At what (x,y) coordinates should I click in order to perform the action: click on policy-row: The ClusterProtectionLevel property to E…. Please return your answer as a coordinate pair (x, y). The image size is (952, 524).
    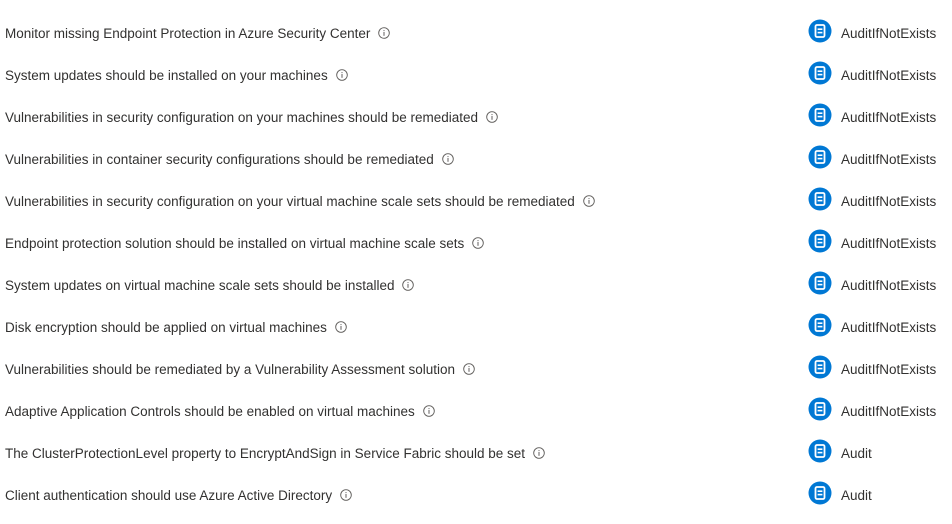
    Looking at the image, I should click on (476, 453).